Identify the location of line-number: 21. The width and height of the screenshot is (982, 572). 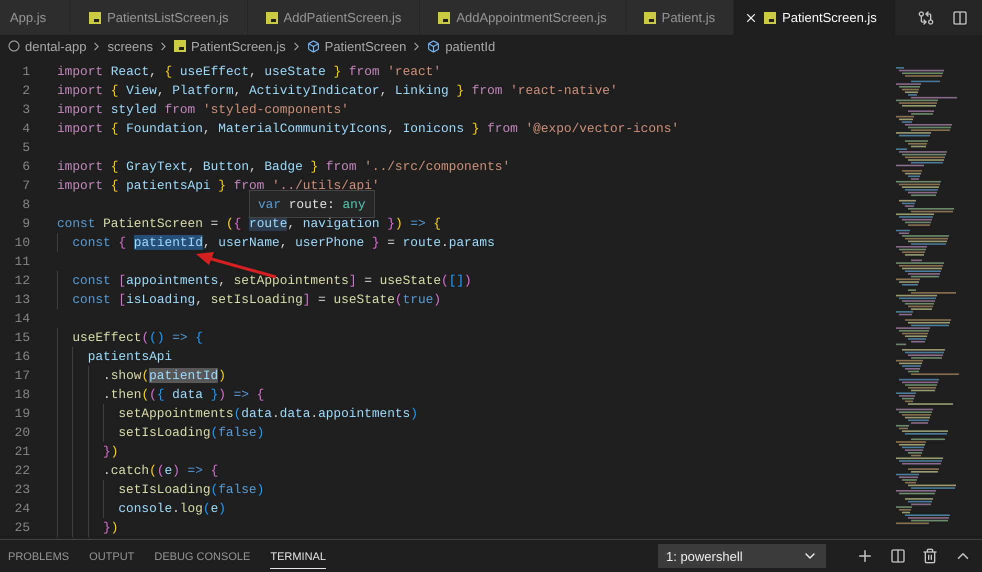
(22, 451).